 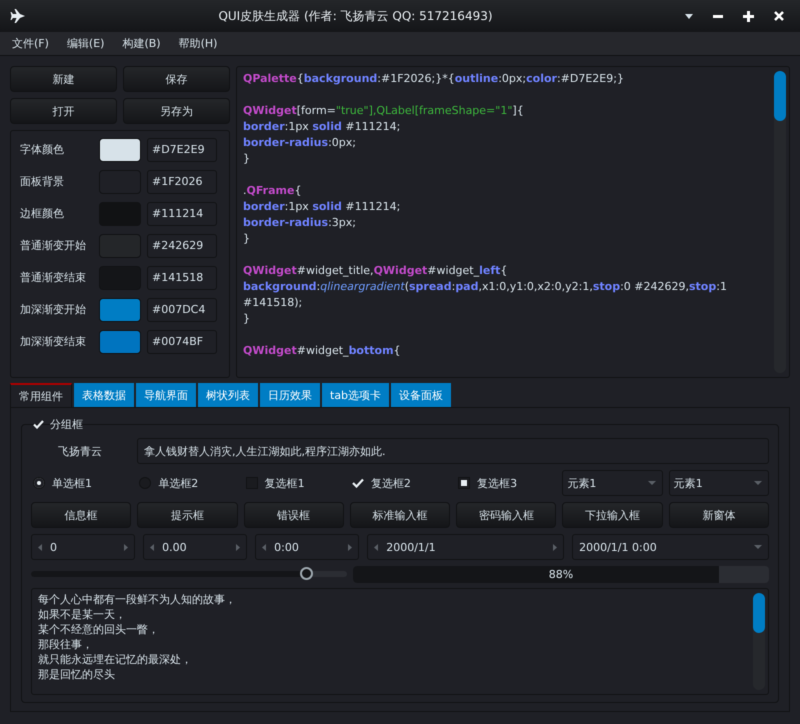 What do you see at coordinates (66, 424) in the screenshot?
I see `group-title: 分组框` at bounding box center [66, 424].